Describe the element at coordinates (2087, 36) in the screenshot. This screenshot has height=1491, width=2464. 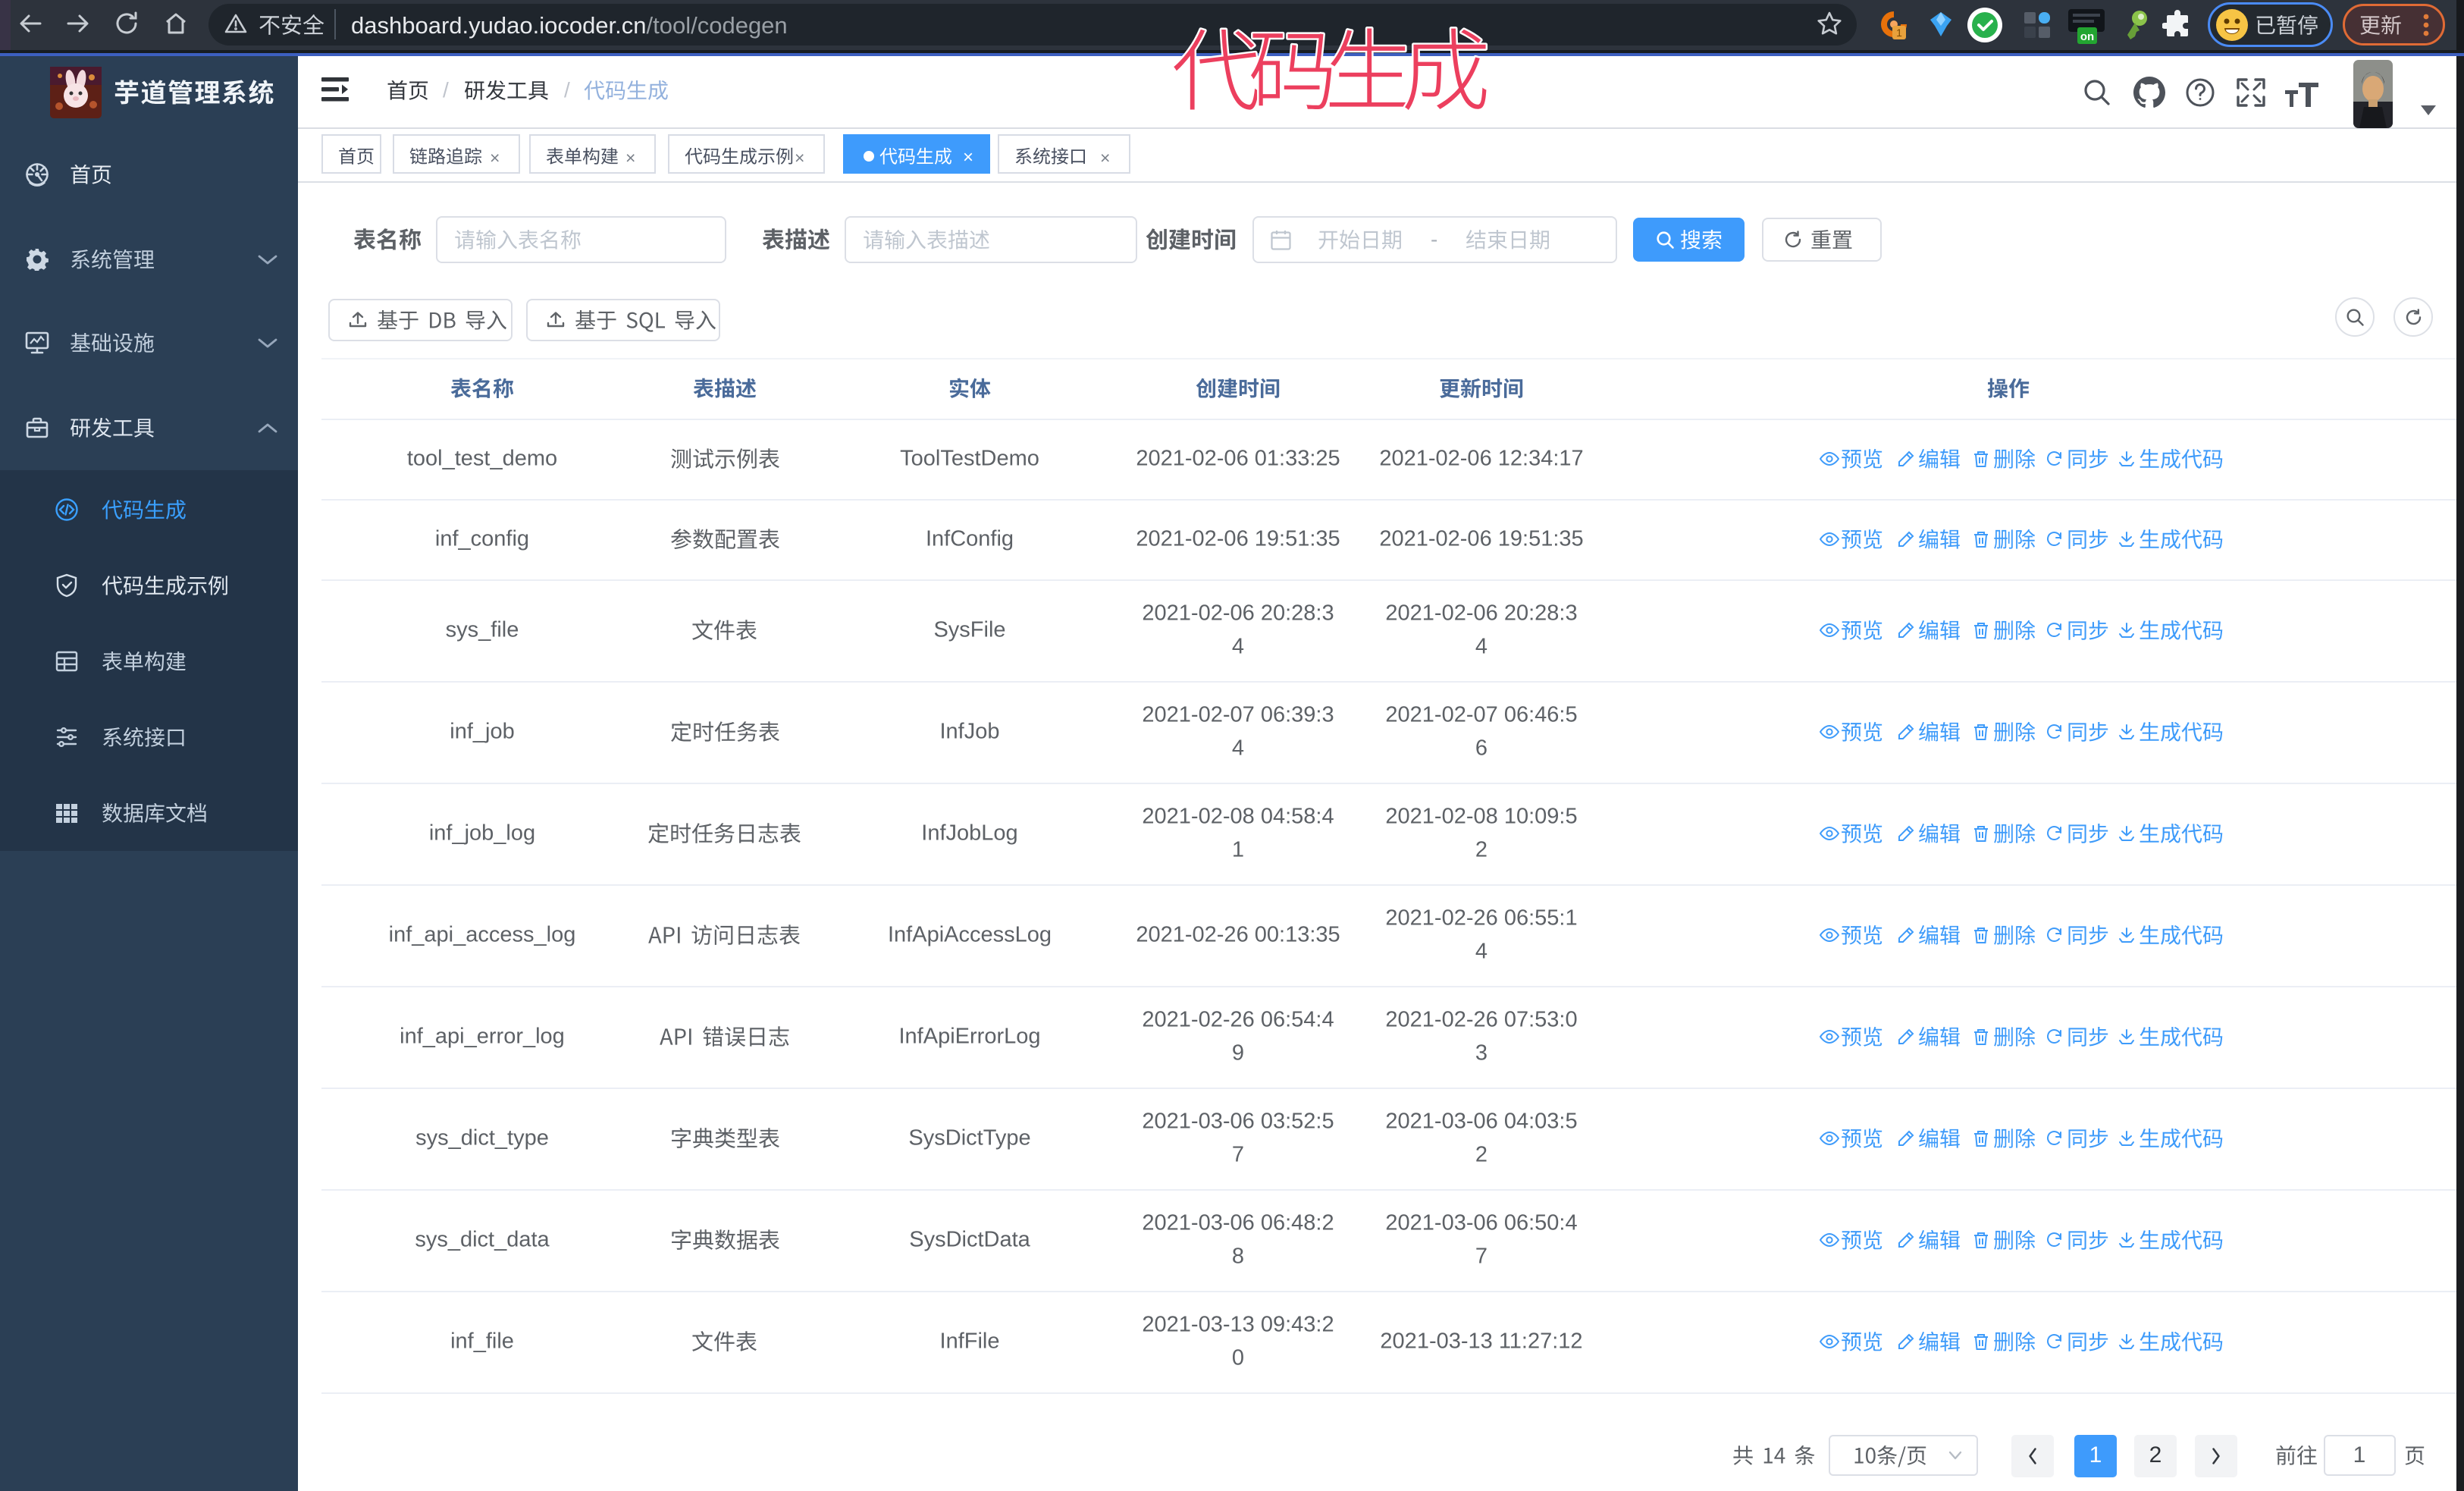
I see `svg-text: on` at that location.